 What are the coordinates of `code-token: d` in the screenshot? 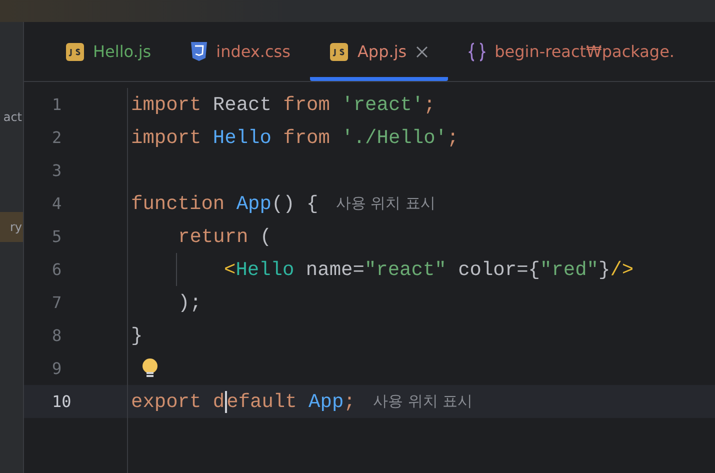 It's located at (218, 401).